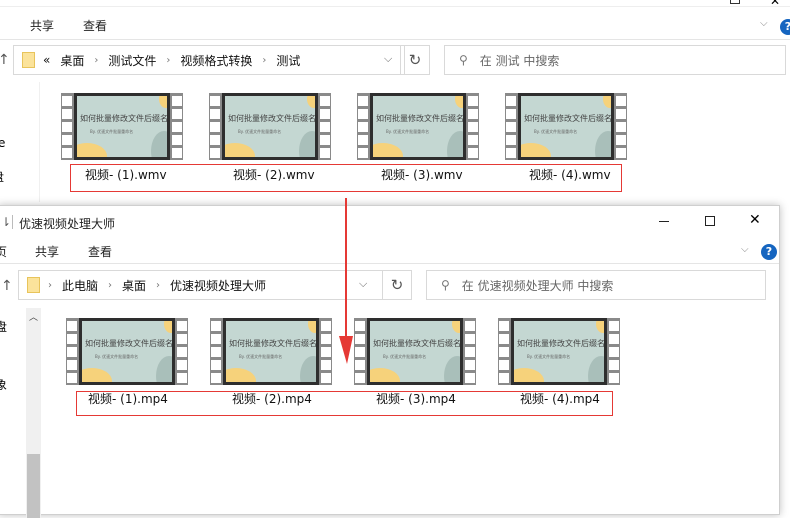 The width and height of the screenshot is (790, 518). I want to click on sidebar-fragment: 象, so click(3, 384).